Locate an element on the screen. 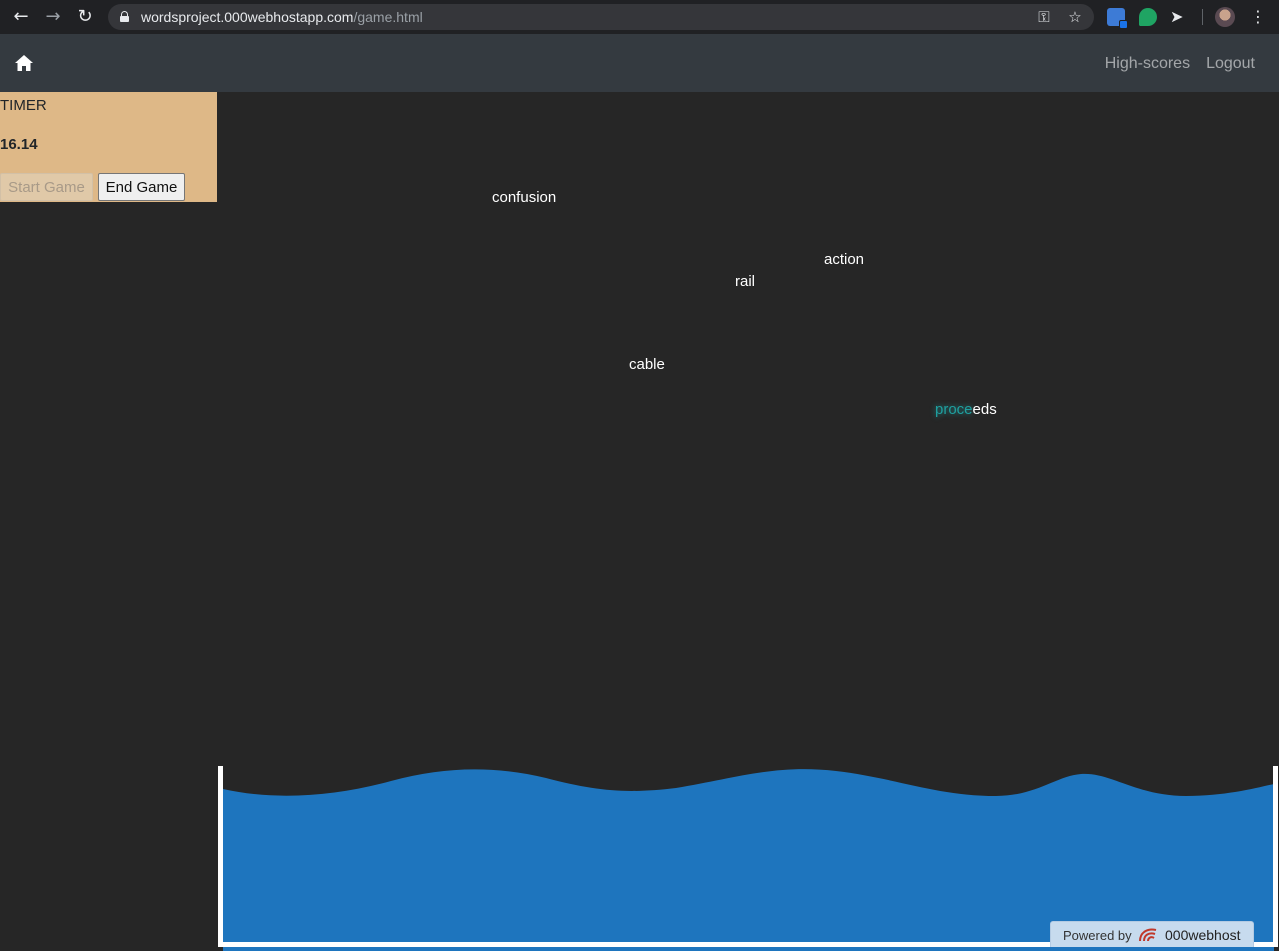  lock-icon is located at coordinates (124, 16).